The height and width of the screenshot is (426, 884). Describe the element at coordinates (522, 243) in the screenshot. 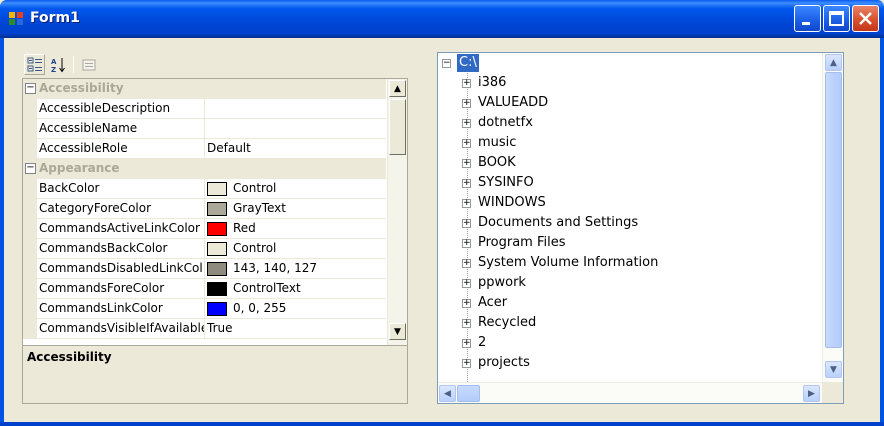

I see `tree-node-label: Program Files` at that location.